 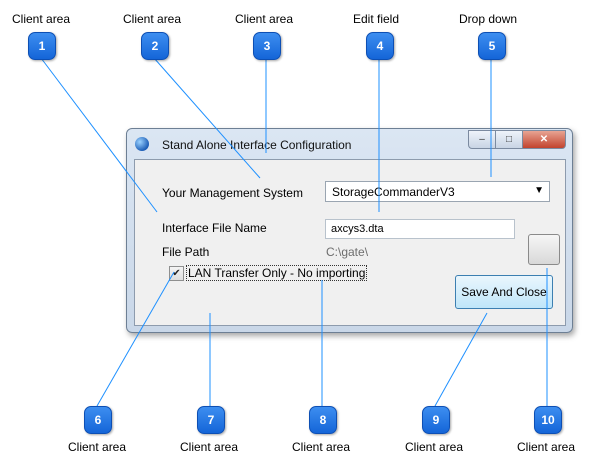 I want to click on callout-label-3: Client area, so click(x=264, y=19).